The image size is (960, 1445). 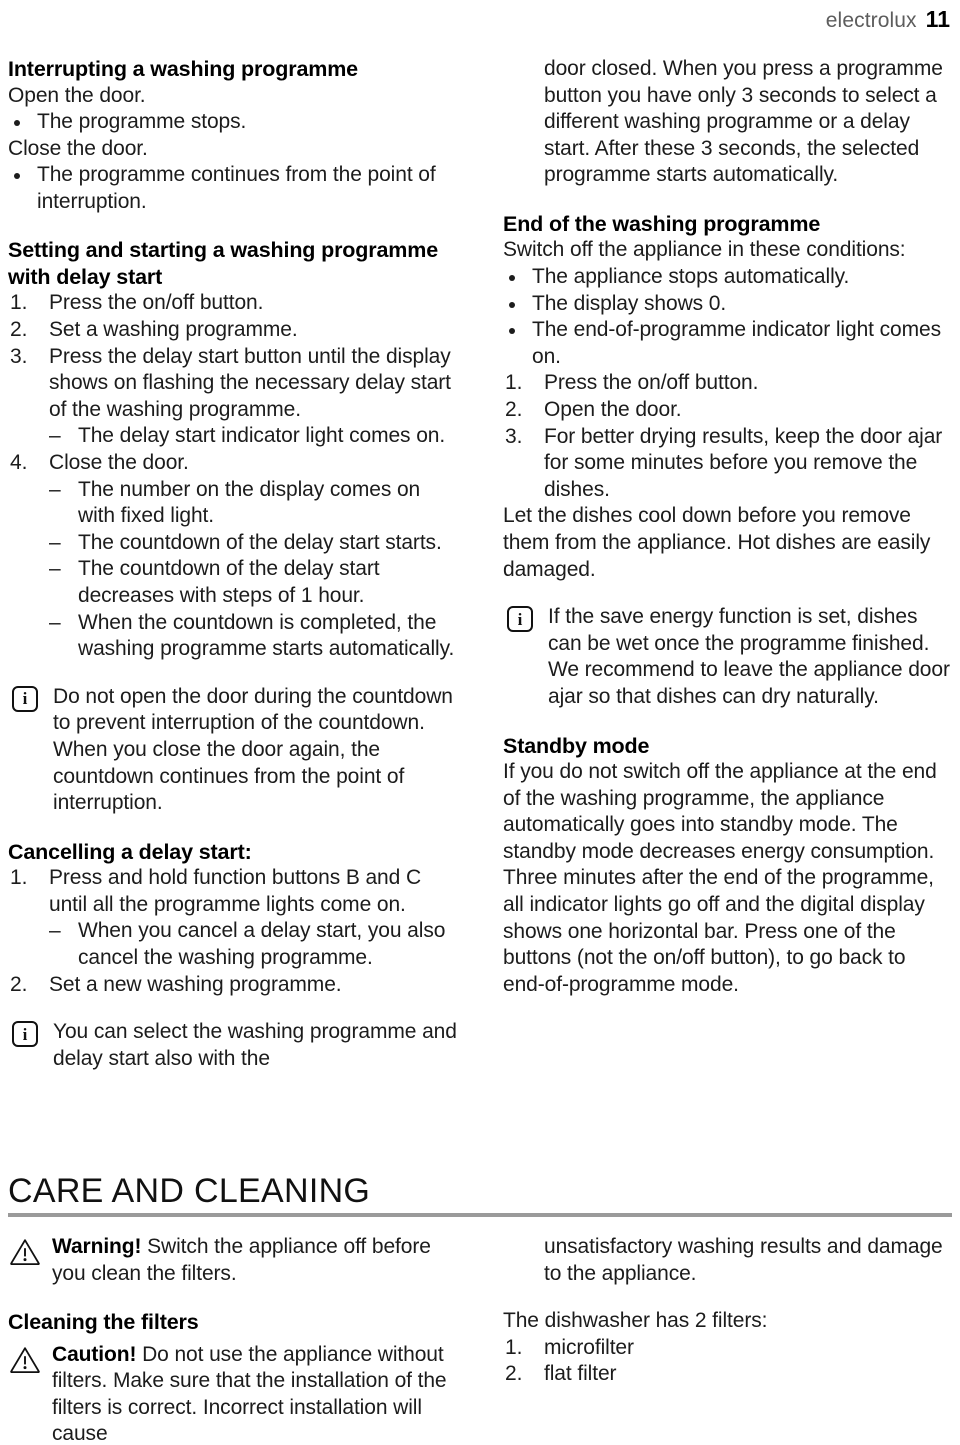 What do you see at coordinates (871, 20) in the screenshot?
I see `brand-name: electrolux` at bounding box center [871, 20].